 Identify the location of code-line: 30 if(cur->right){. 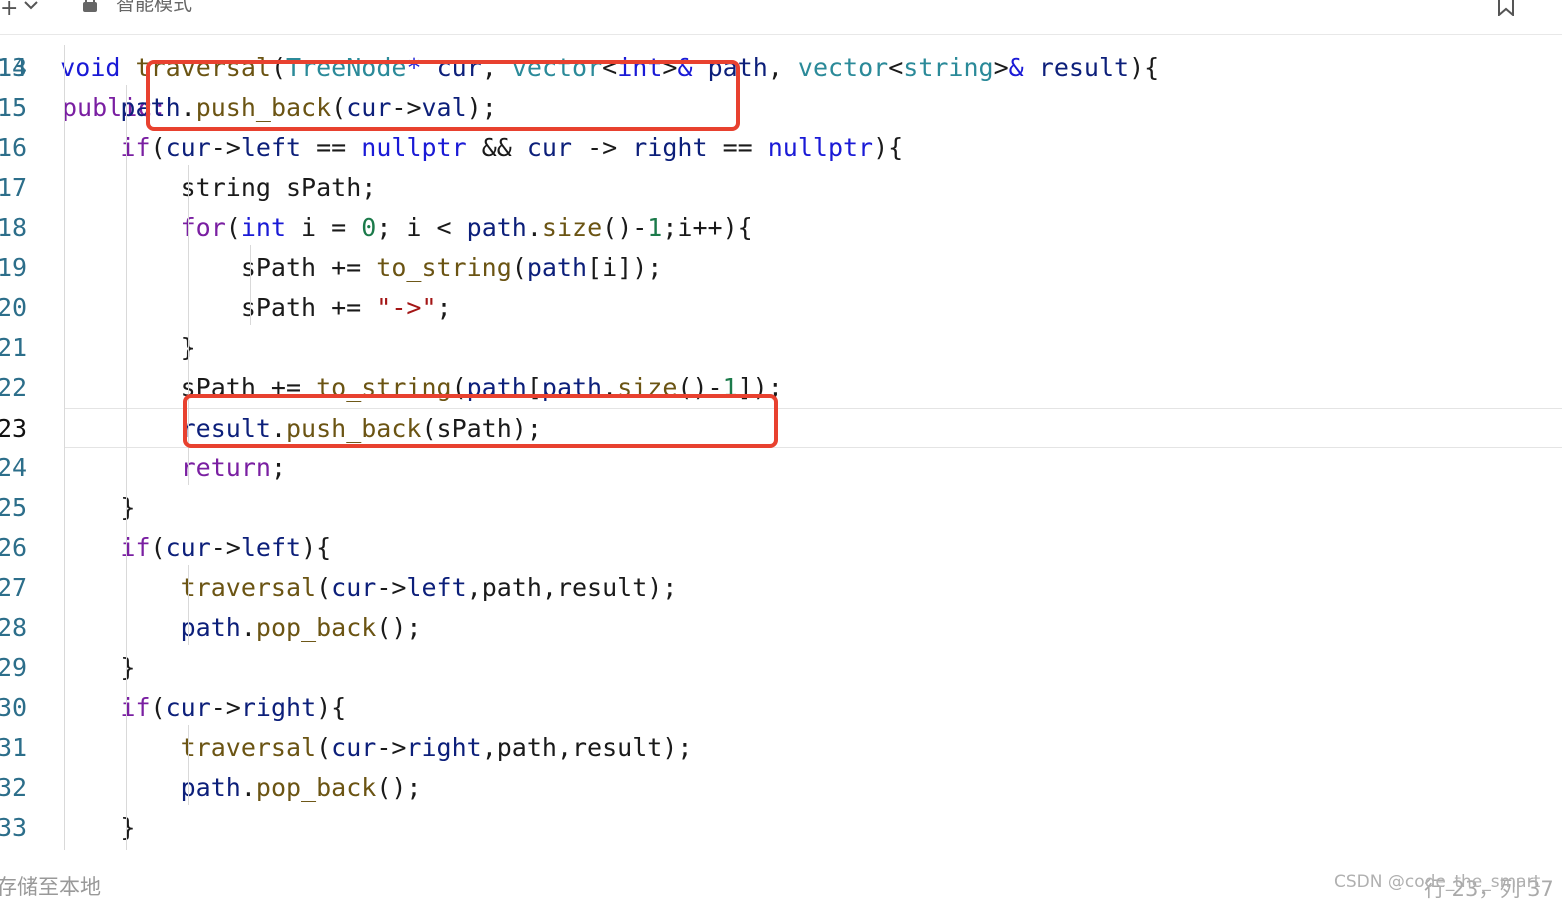
(781, 708).